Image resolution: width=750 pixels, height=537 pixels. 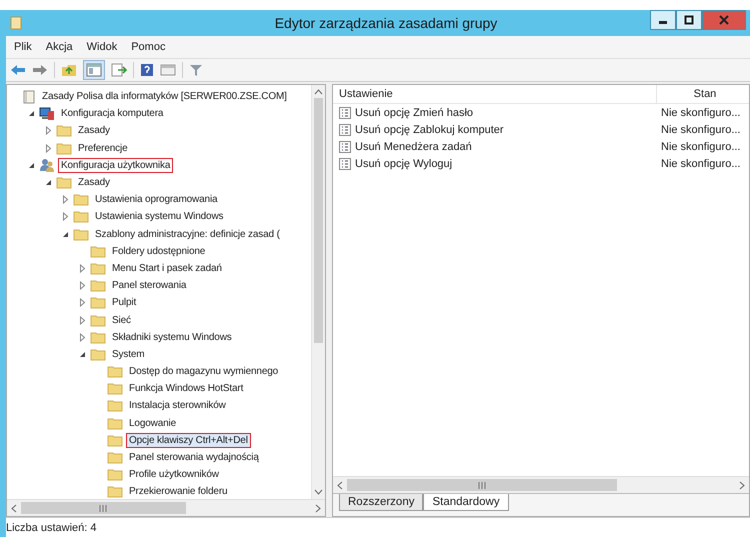 What do you see at coordinates (18, 70) in the screenshot?
I see `back-arrow-icon` at bounding box center [18, 70].